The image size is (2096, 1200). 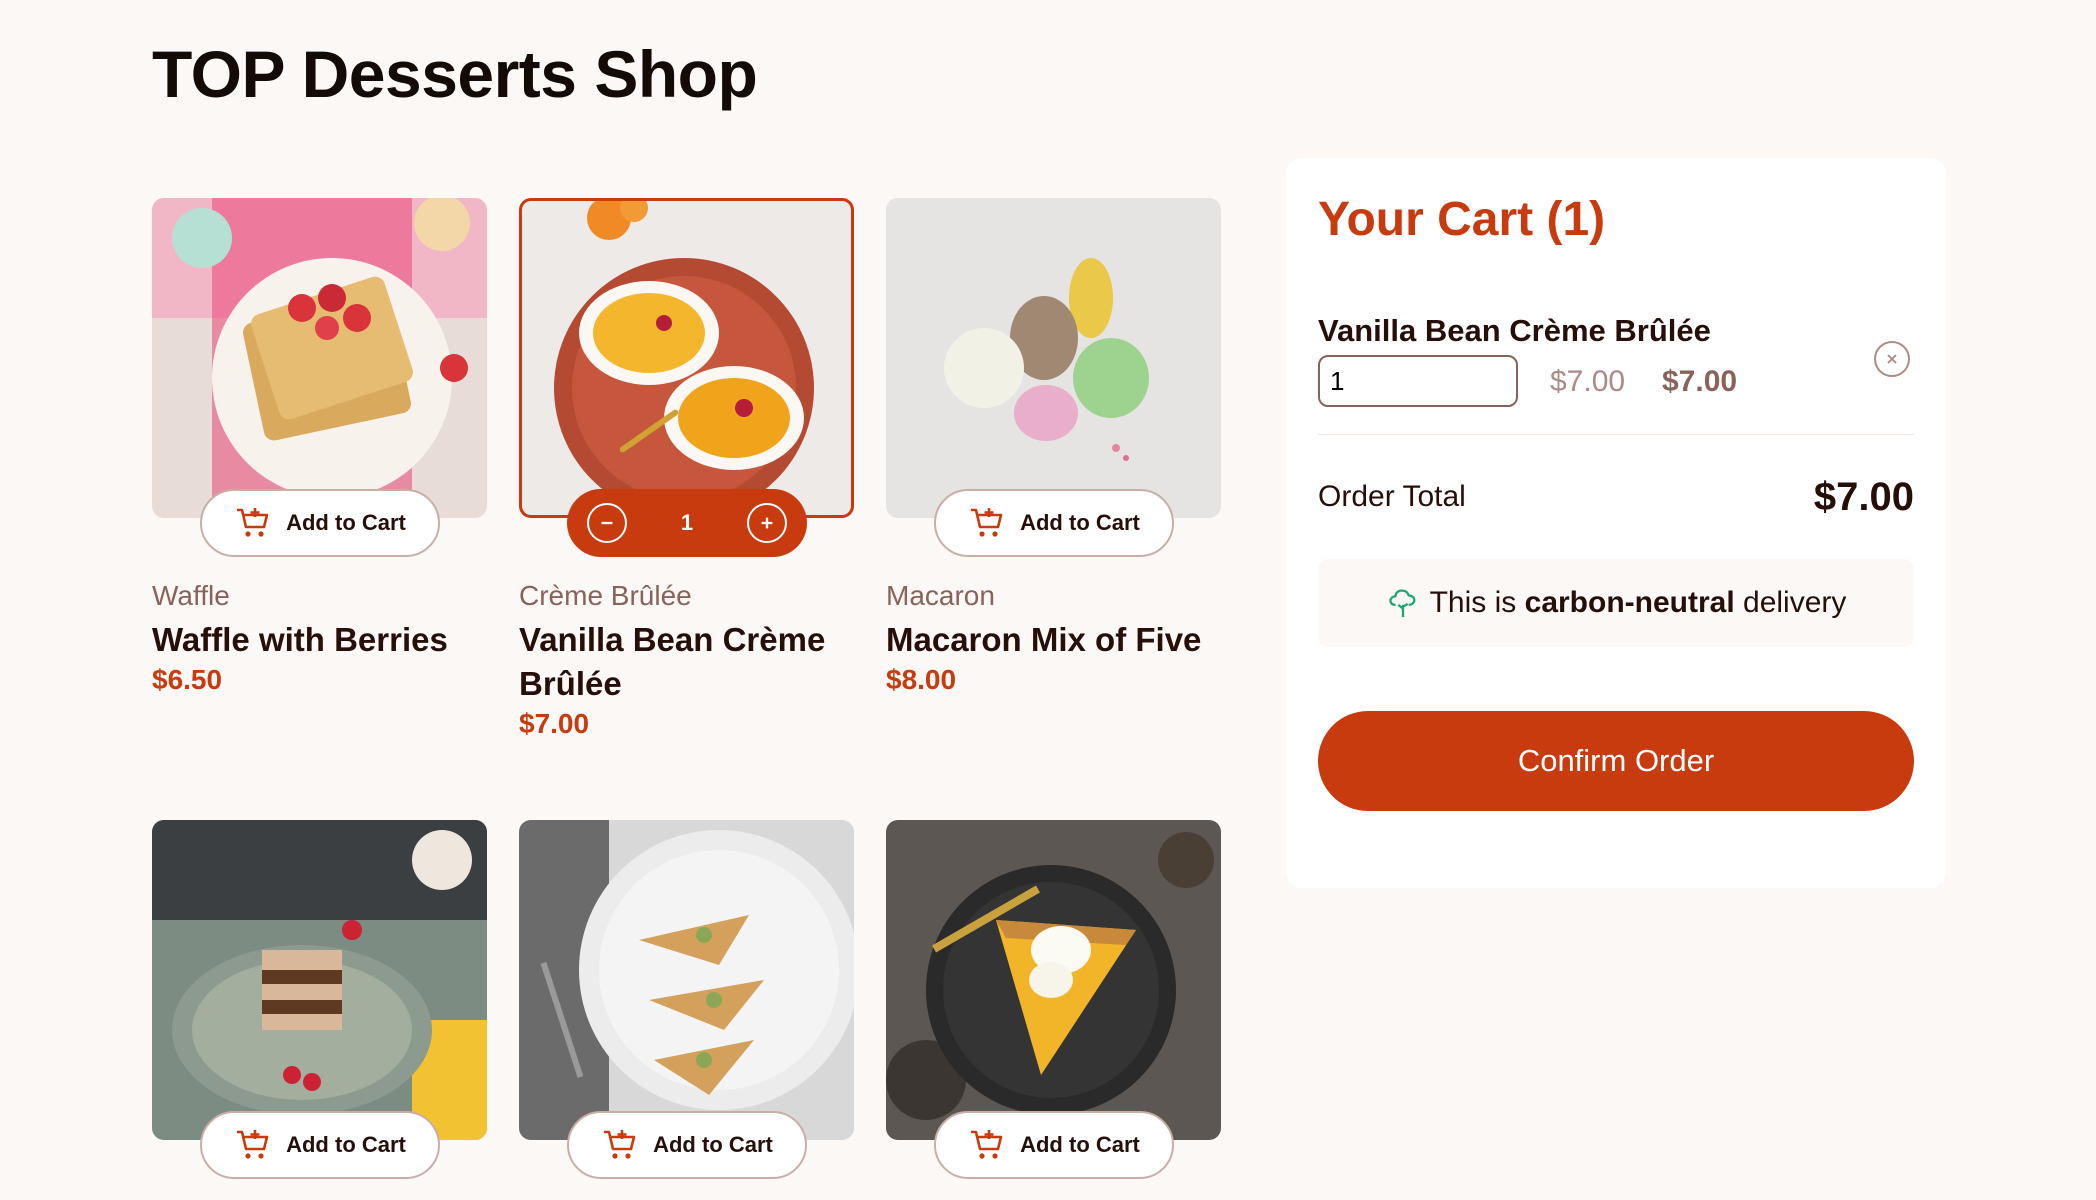 I want to click on product-name: Waffle with Berries, so click(x=300, y=639).